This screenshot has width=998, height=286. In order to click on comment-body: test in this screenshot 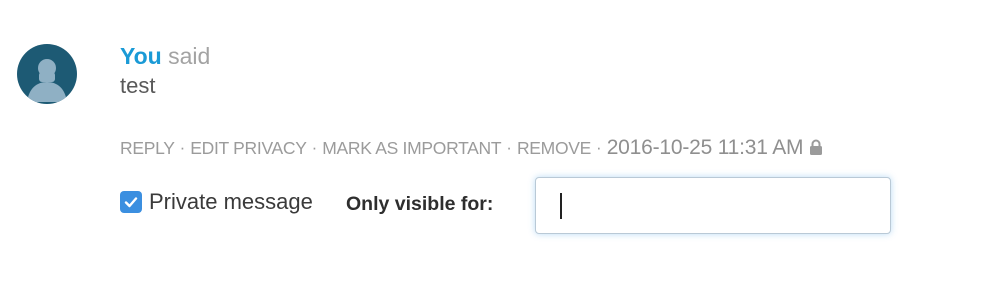, I will do `click(138, 85)`.